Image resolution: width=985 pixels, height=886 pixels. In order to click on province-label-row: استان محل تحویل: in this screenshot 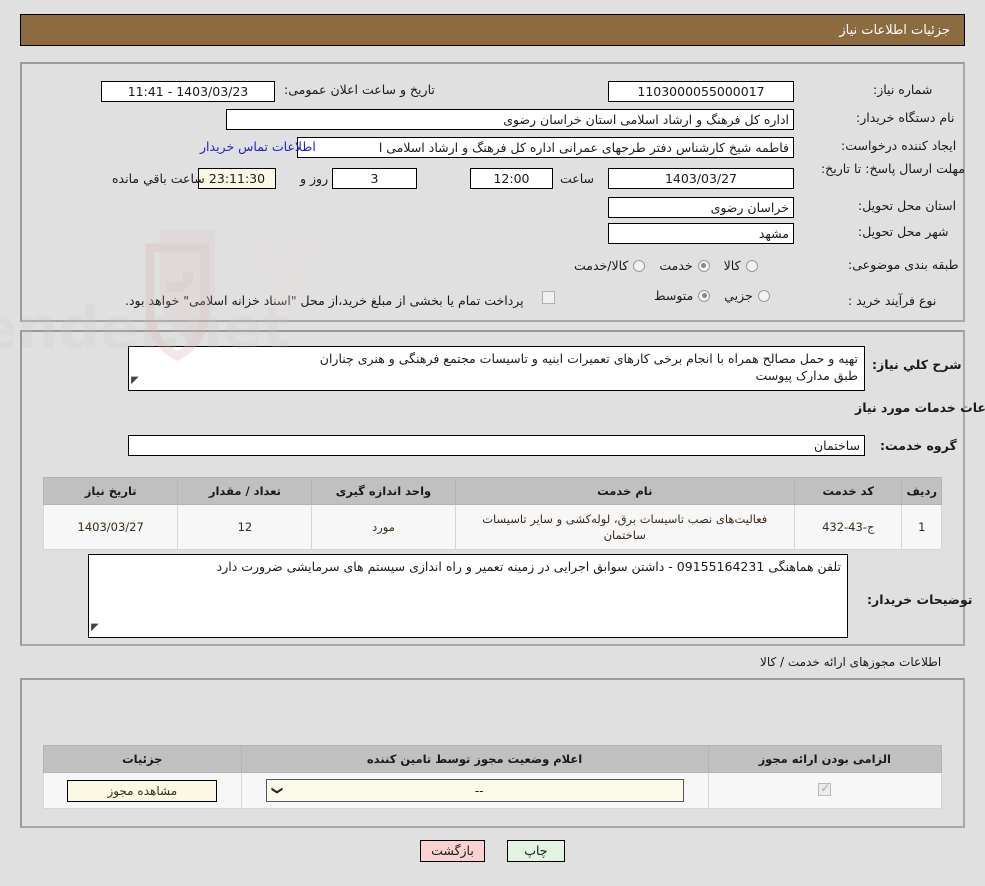, I will do `click(907, 205)`.